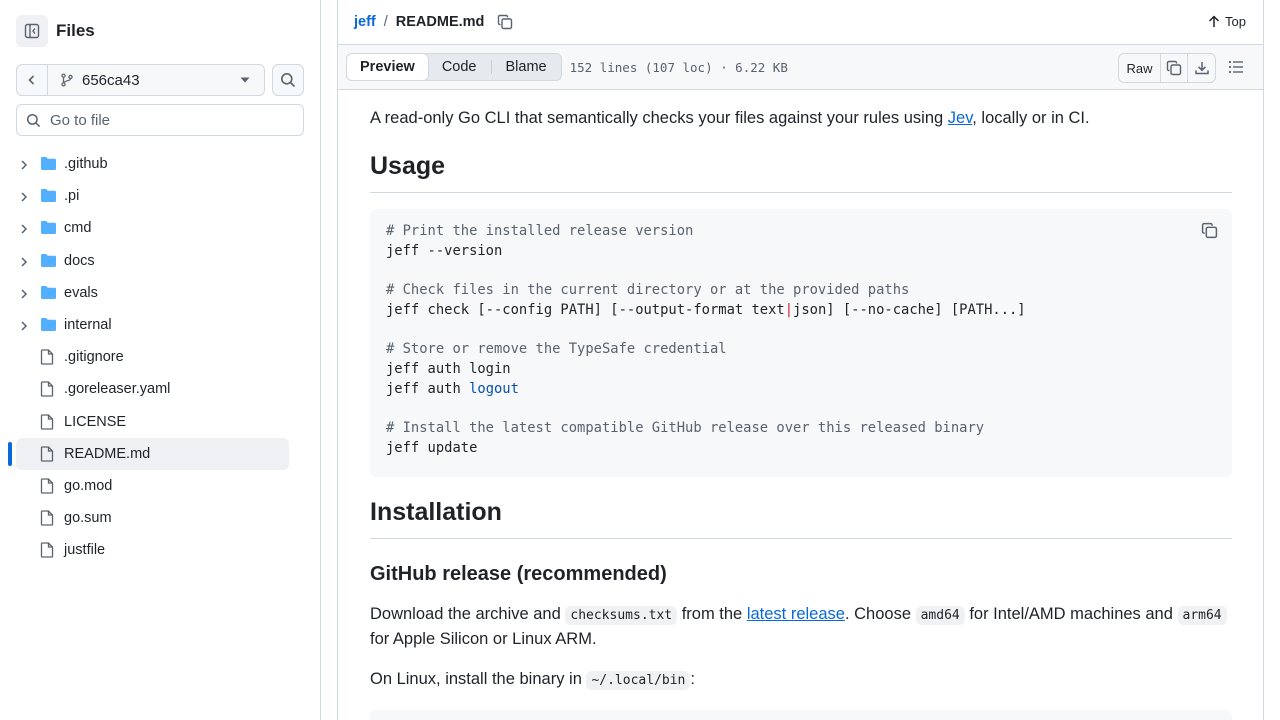  I want to click on top-button: Top, so click(1227, 21).